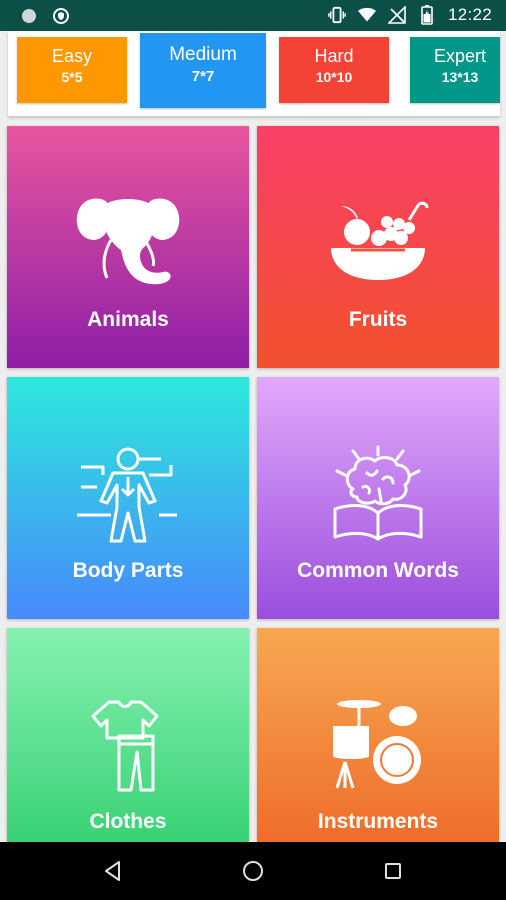 Image resolution: width=506 pixels, height=900 pixels. I want to click on home-icon, so click(253, 871).